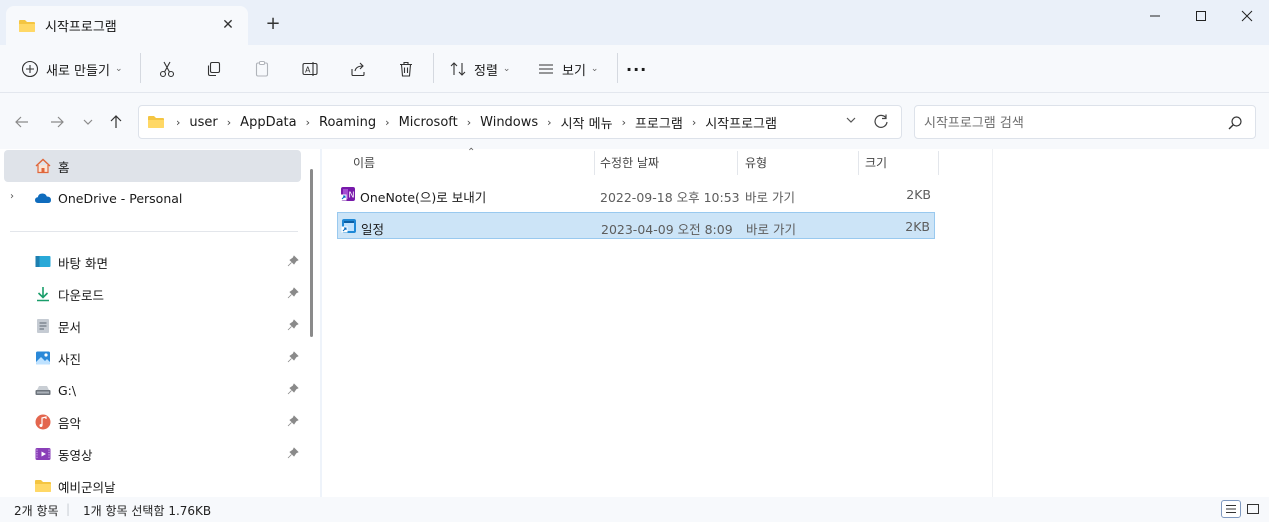 This screenshot has width=1269, height=522. I want to click on sidebar-item-folder: 예비군의날, so click(152, 483).